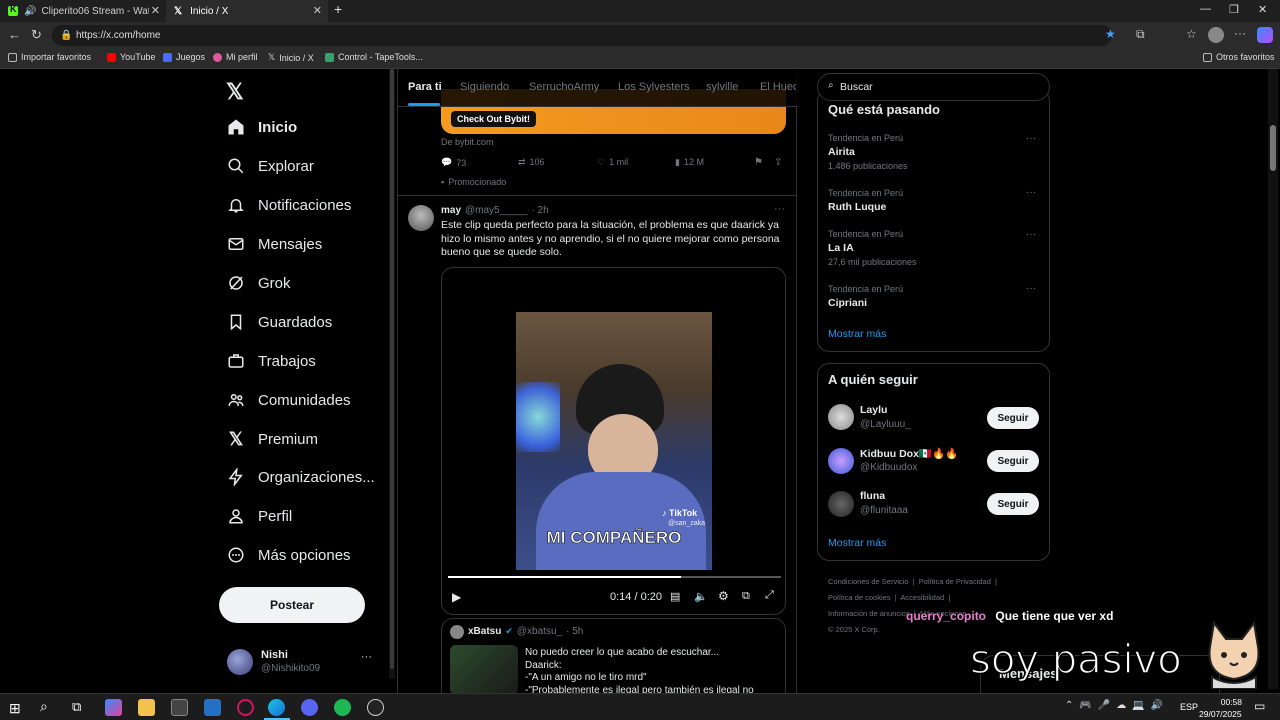 The height and width of the screenshot is (720, 1280). Describe the element at coordinates (288, 400) in the screenshot. I see `sidebar-item-comunidades: Comunidades` at that location.